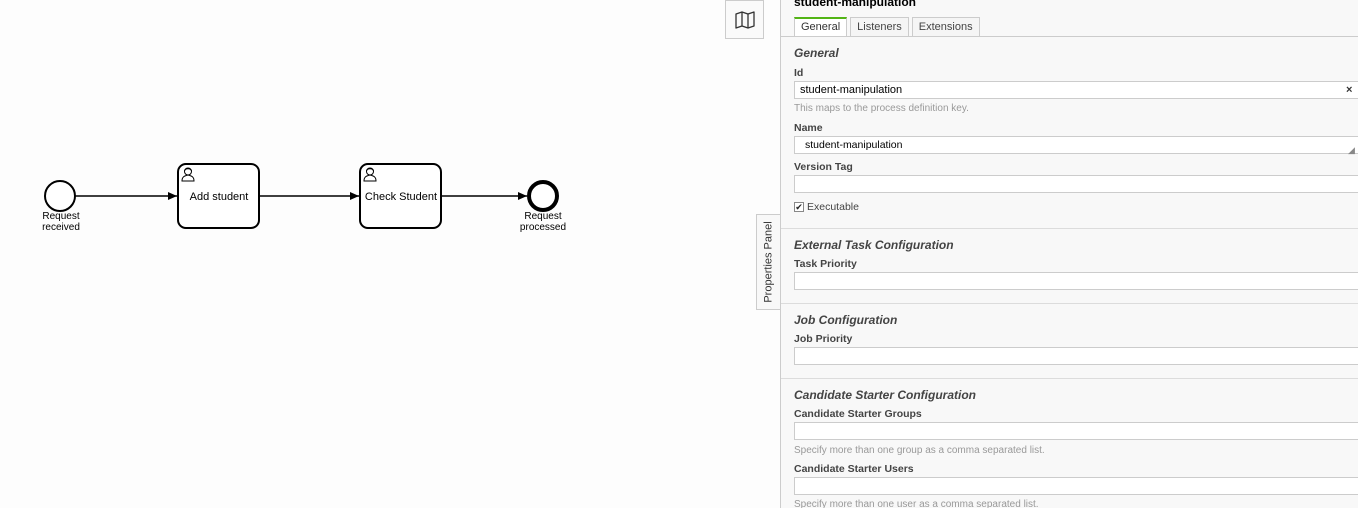 The width and height of the screenshot is (1358, 508). I want to click on id-label: Id, so click(799, 73).